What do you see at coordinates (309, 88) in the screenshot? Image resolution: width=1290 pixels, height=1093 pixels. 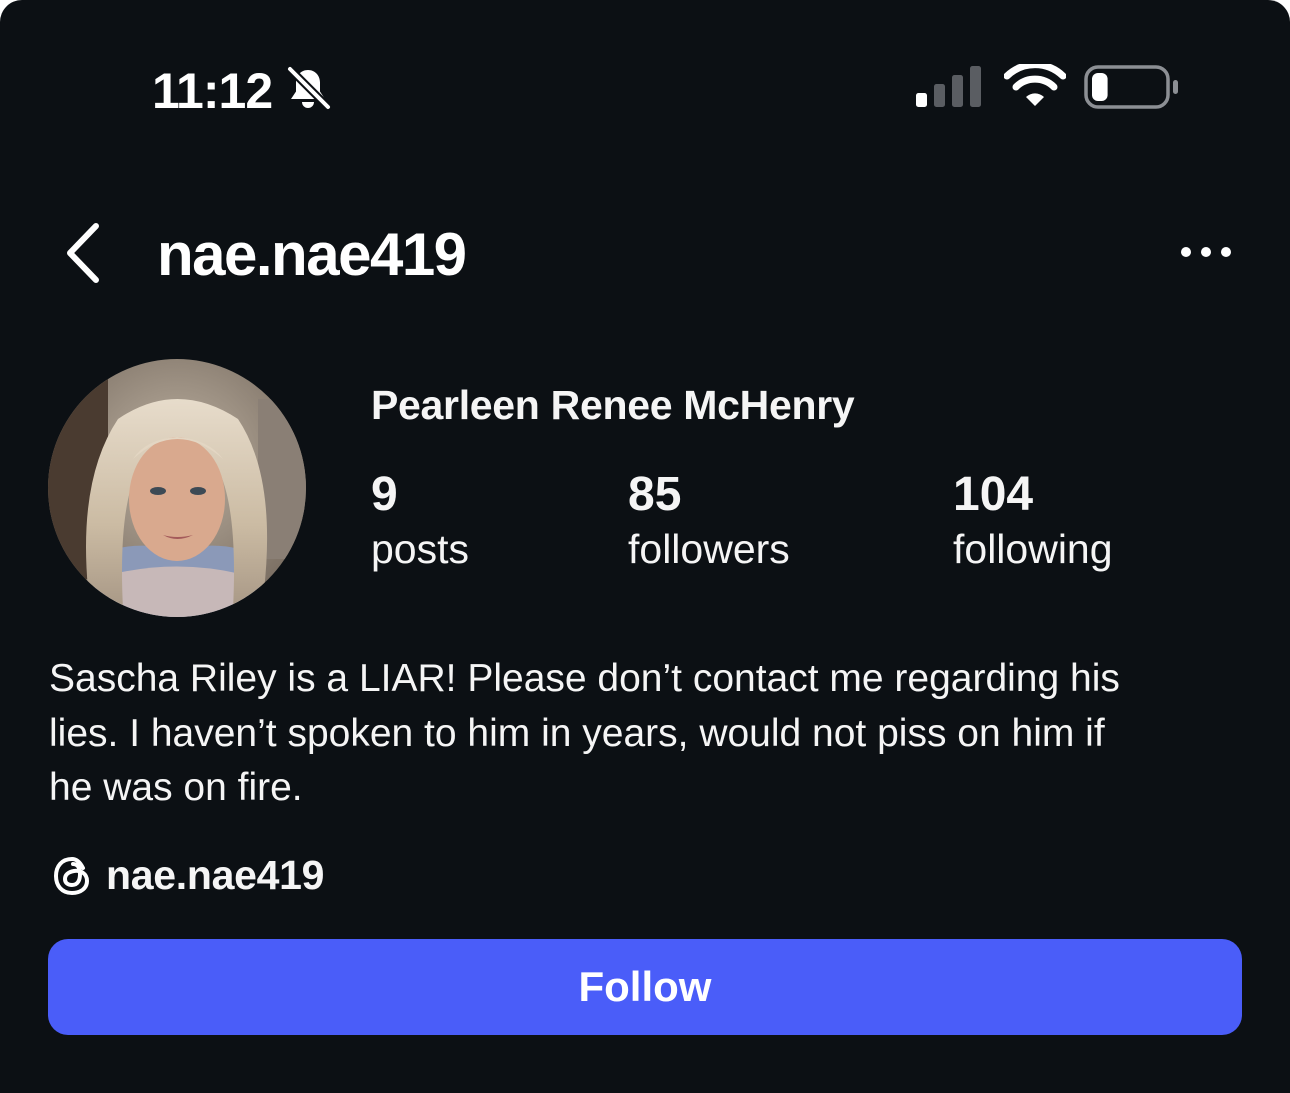 I see `bell-slash-icon` at bounding box center [309, 88].